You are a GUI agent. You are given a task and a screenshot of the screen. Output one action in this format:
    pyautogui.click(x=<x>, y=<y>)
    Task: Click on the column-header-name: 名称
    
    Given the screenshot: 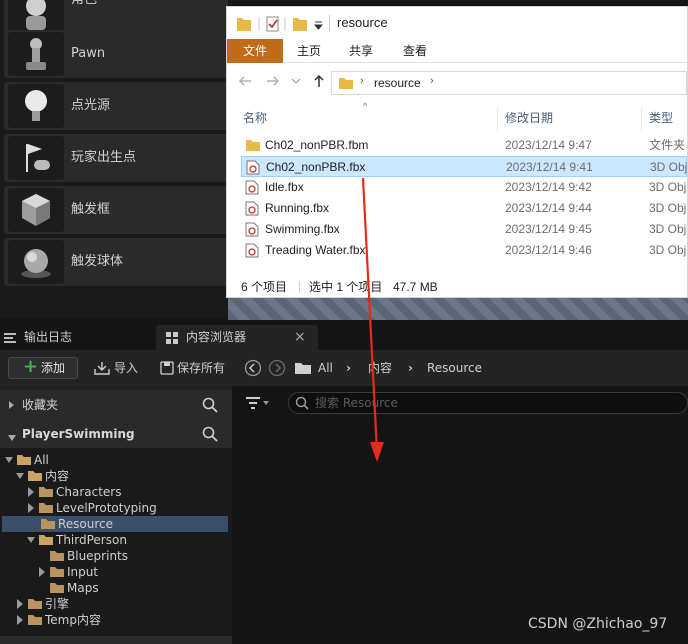 What is the action you would take?
    pyautogui.click(x=255, y=118)
    